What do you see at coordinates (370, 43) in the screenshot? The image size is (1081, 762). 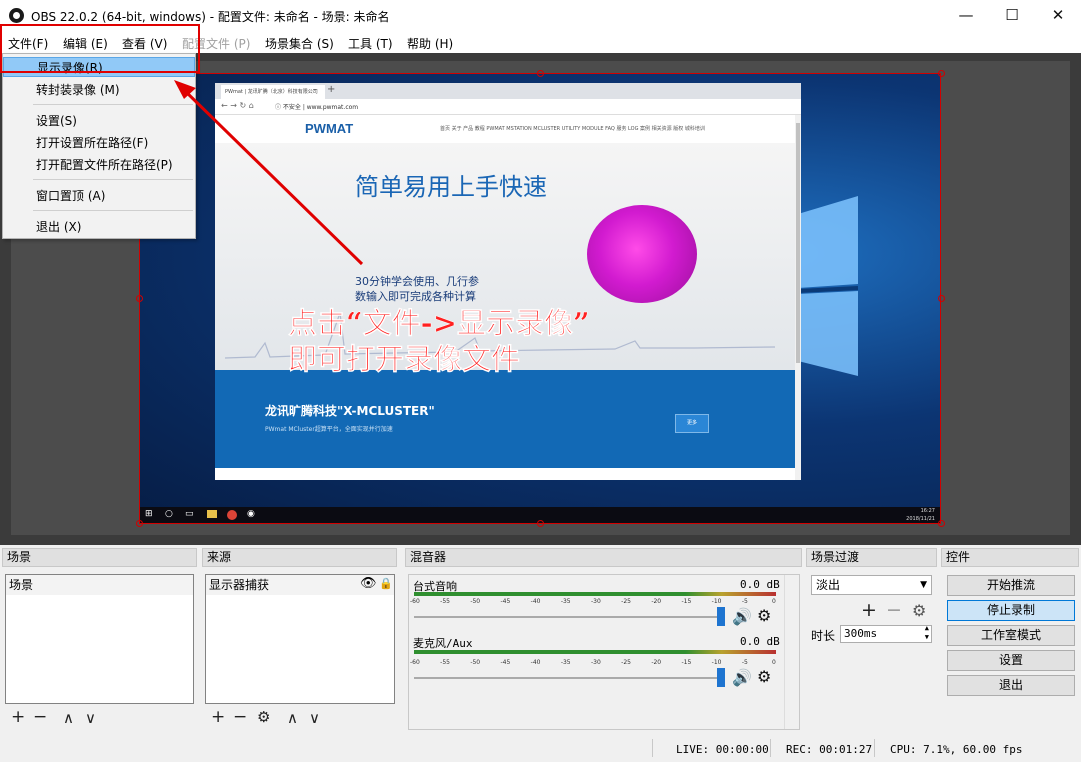 I see `menu-tools: 工具 (T)` at bounding box center [370, 43].